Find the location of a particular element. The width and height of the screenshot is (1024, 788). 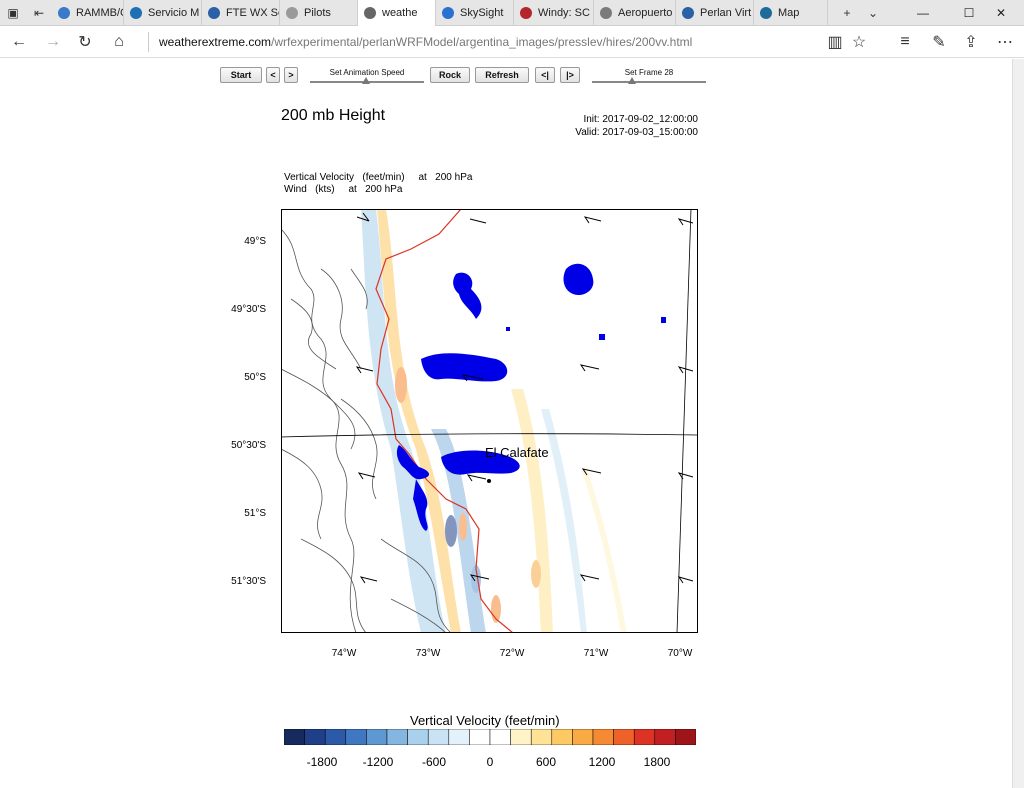

set-frame-label: Set Frame 28 is located at coordinates (649, 72).